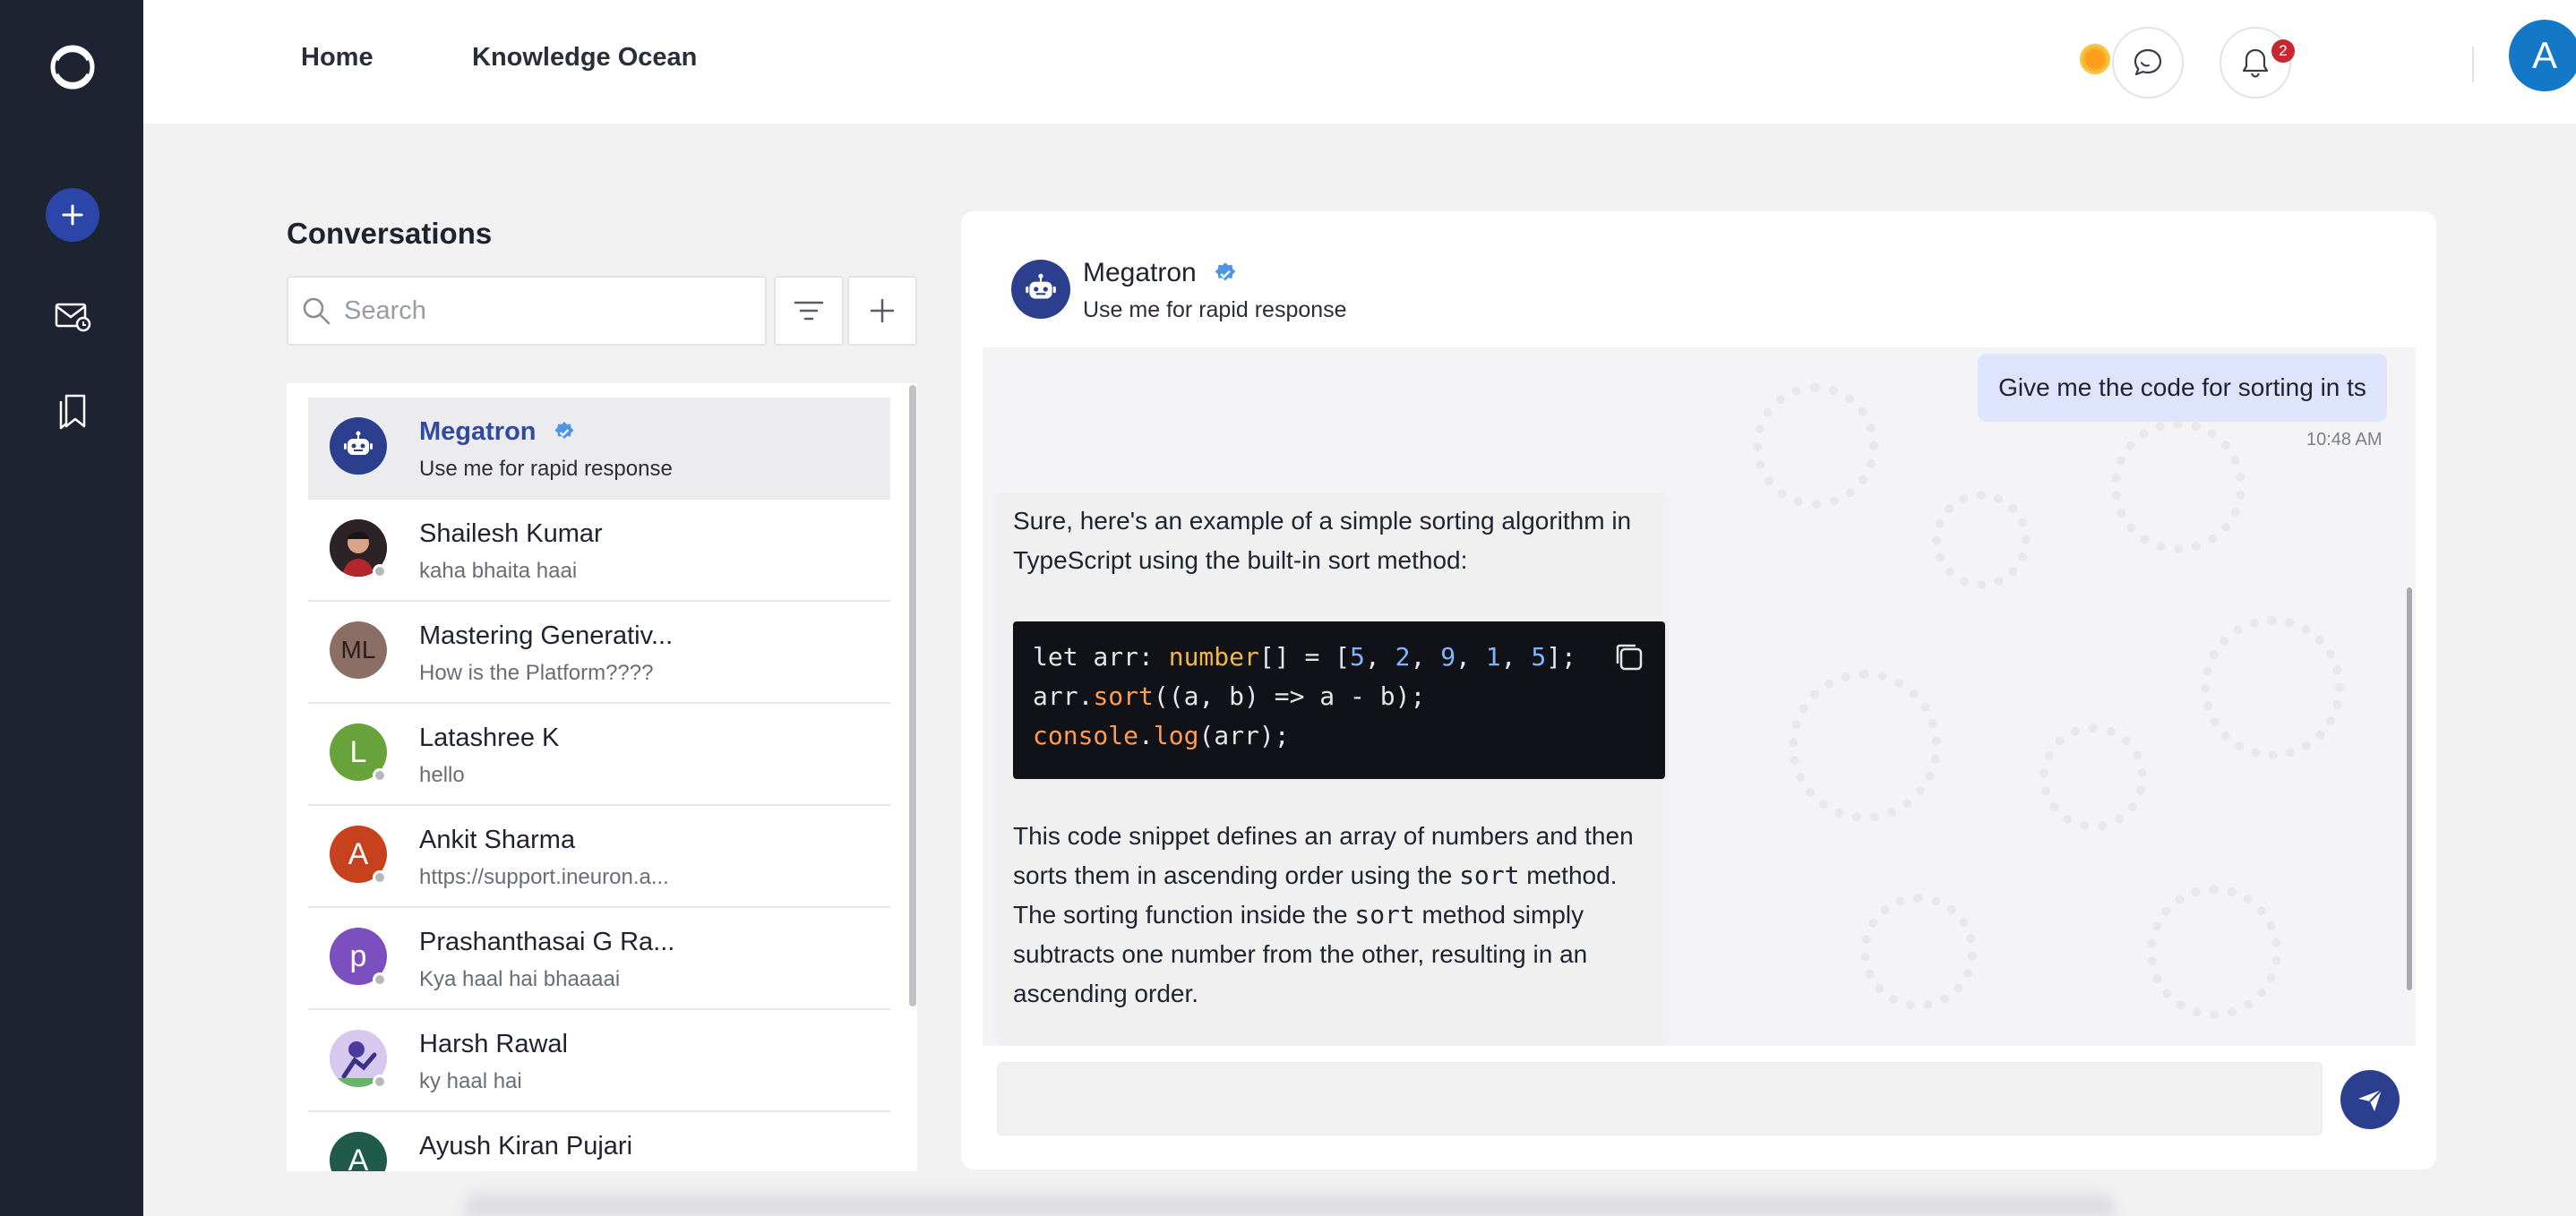 Image resolution: width=2576 pixels, height=1216 pixels. What do you see at coordinates (317, 311) in the screenshot?
I see `search-icon` at bounding box center [317, 311].